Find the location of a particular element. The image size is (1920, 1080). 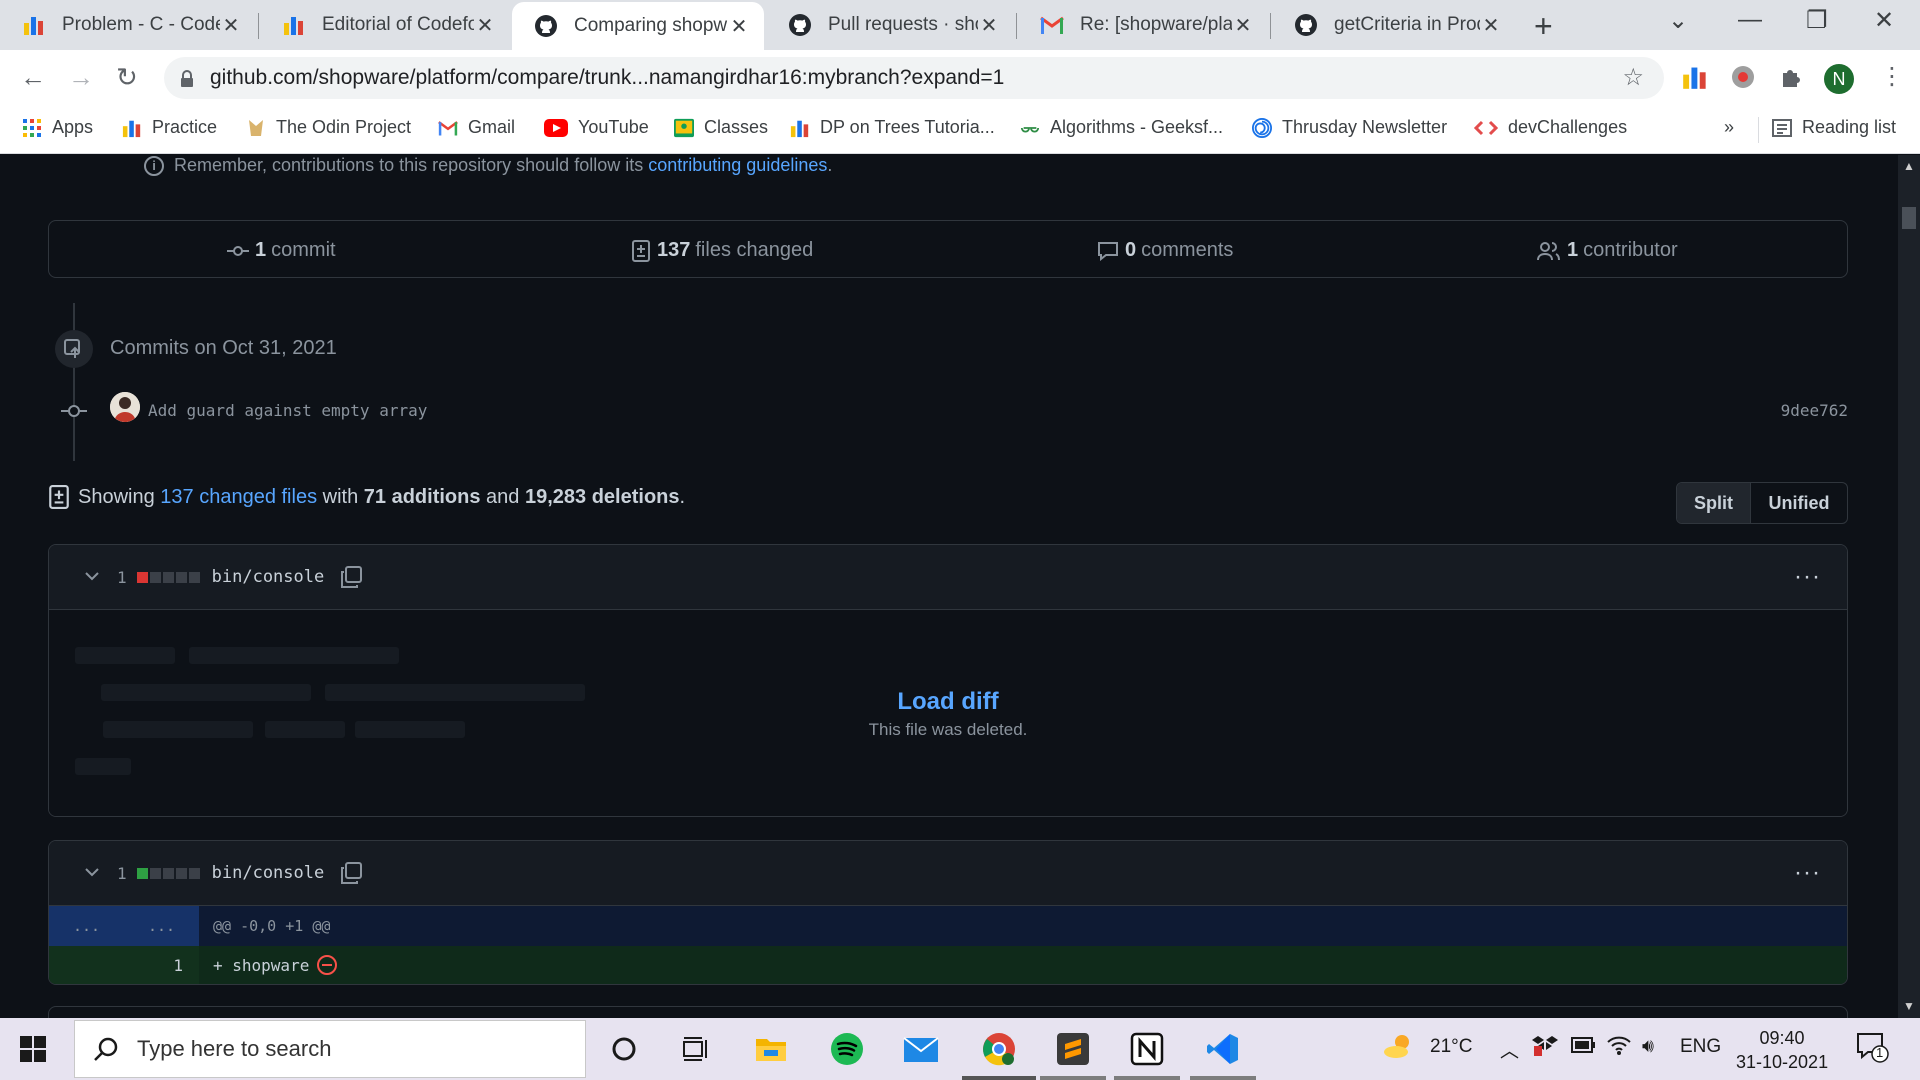

bookmark-odin-project: The Odin Project is located at coordinates (328, 127).